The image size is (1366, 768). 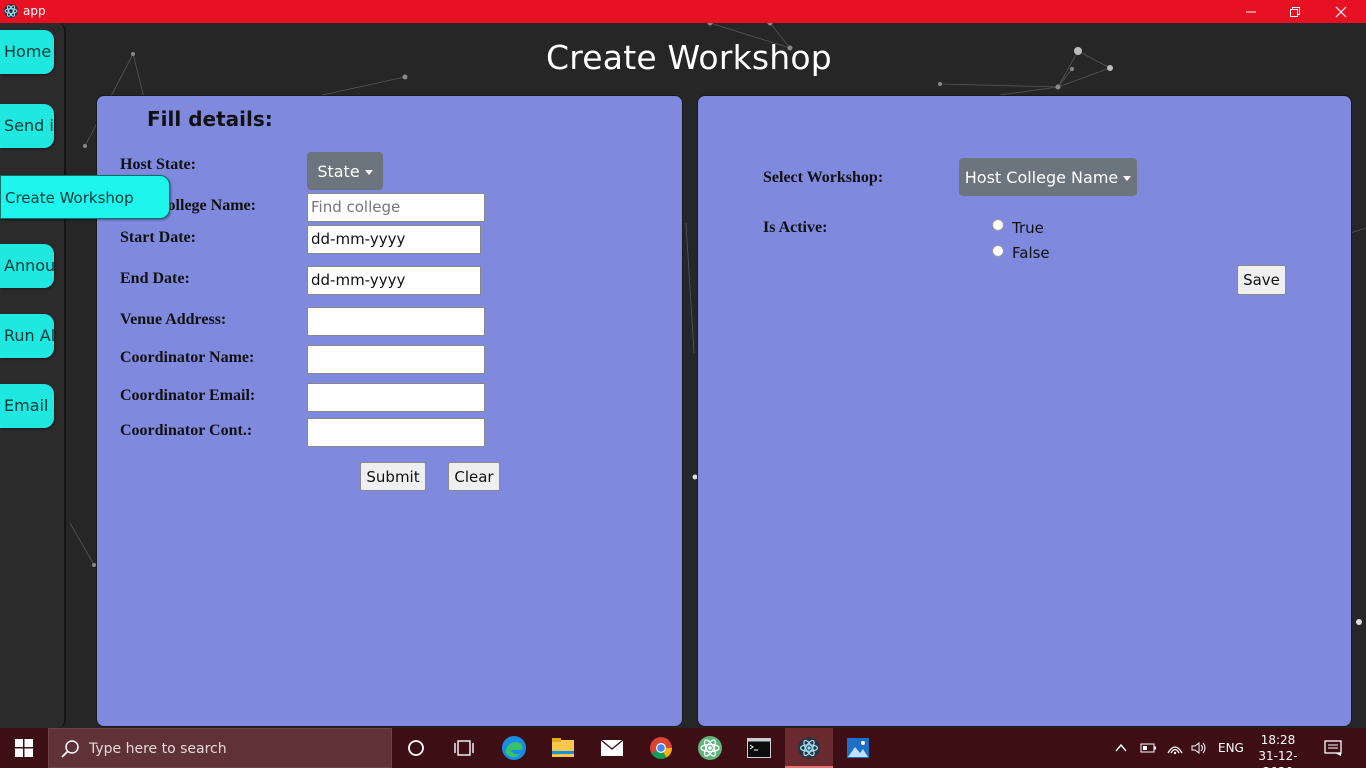 I want to click on close-icon, so click(x=1341, y=11).